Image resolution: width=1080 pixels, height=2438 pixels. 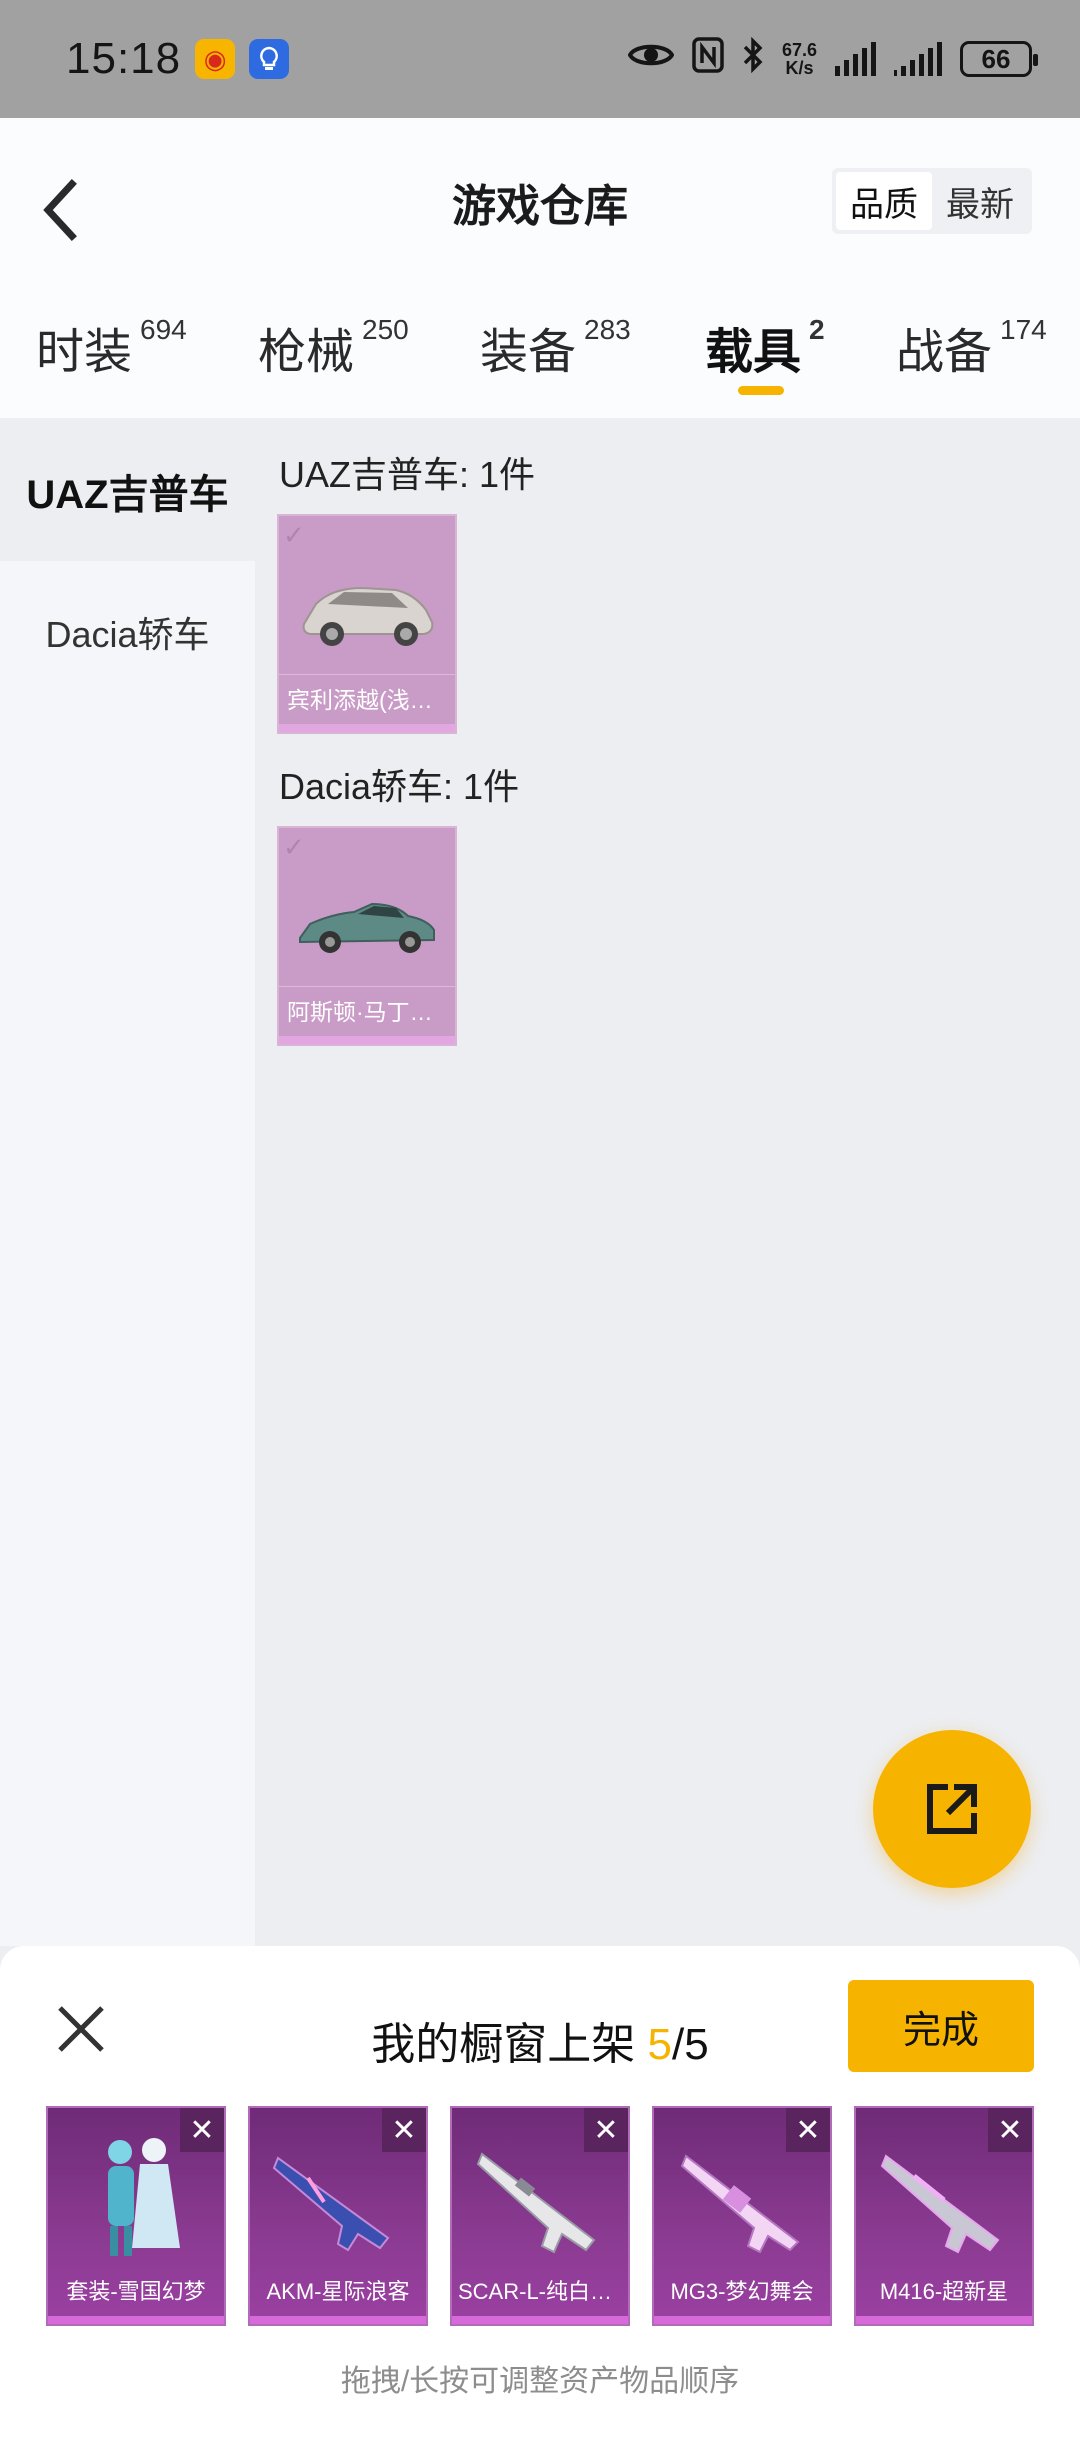 What do you see at coordinates (528, 352) in the screenshot?
I see `tab-label: 装备` at bounding box center [528, 352].